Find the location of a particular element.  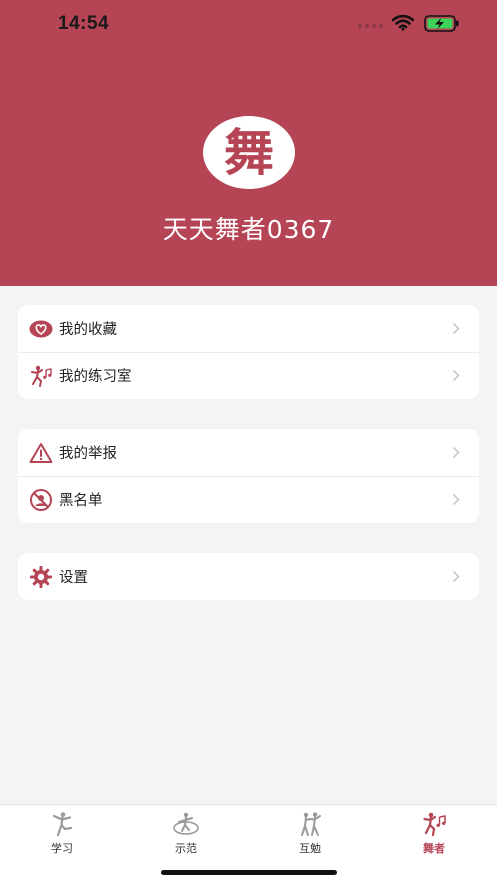

wifi-icon is located at coordinates (403, 23).